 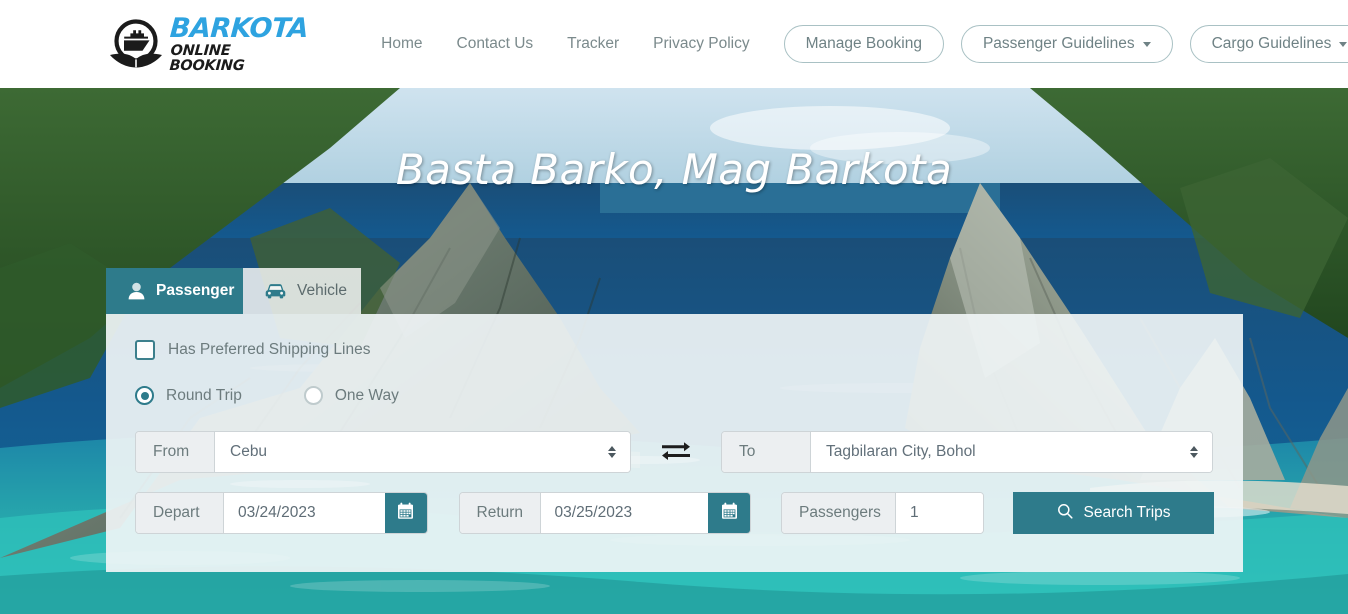 I want to click on return-calendar-button, so click(x=729, y=513).